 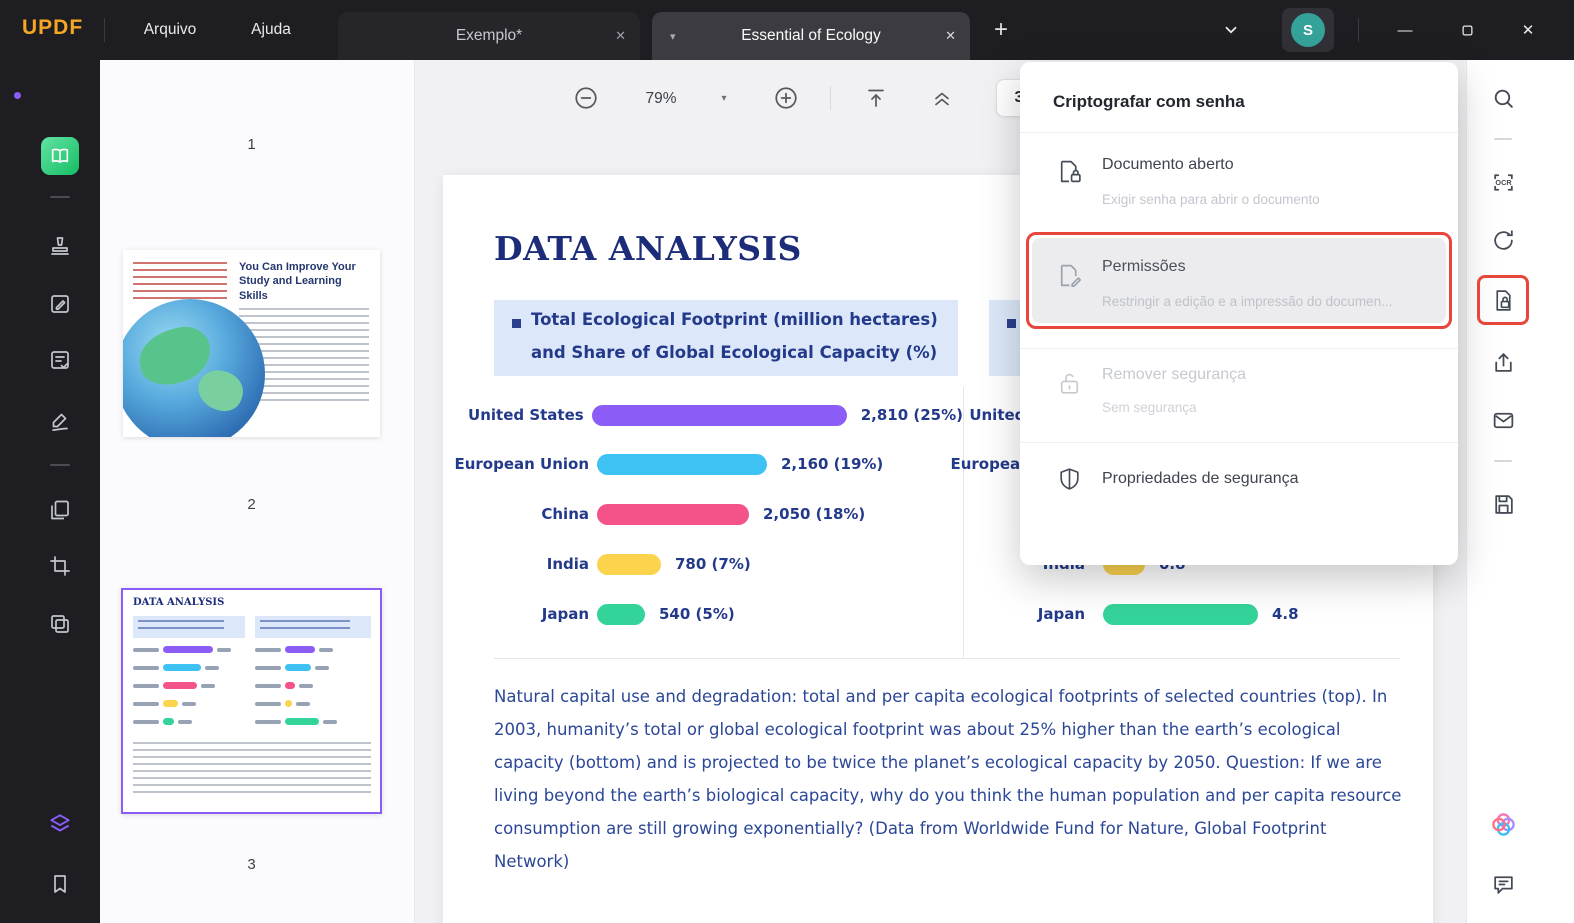 I want to click on thumbnail-page-3: DATA ANALYSIS, so click(x=251, y=701).